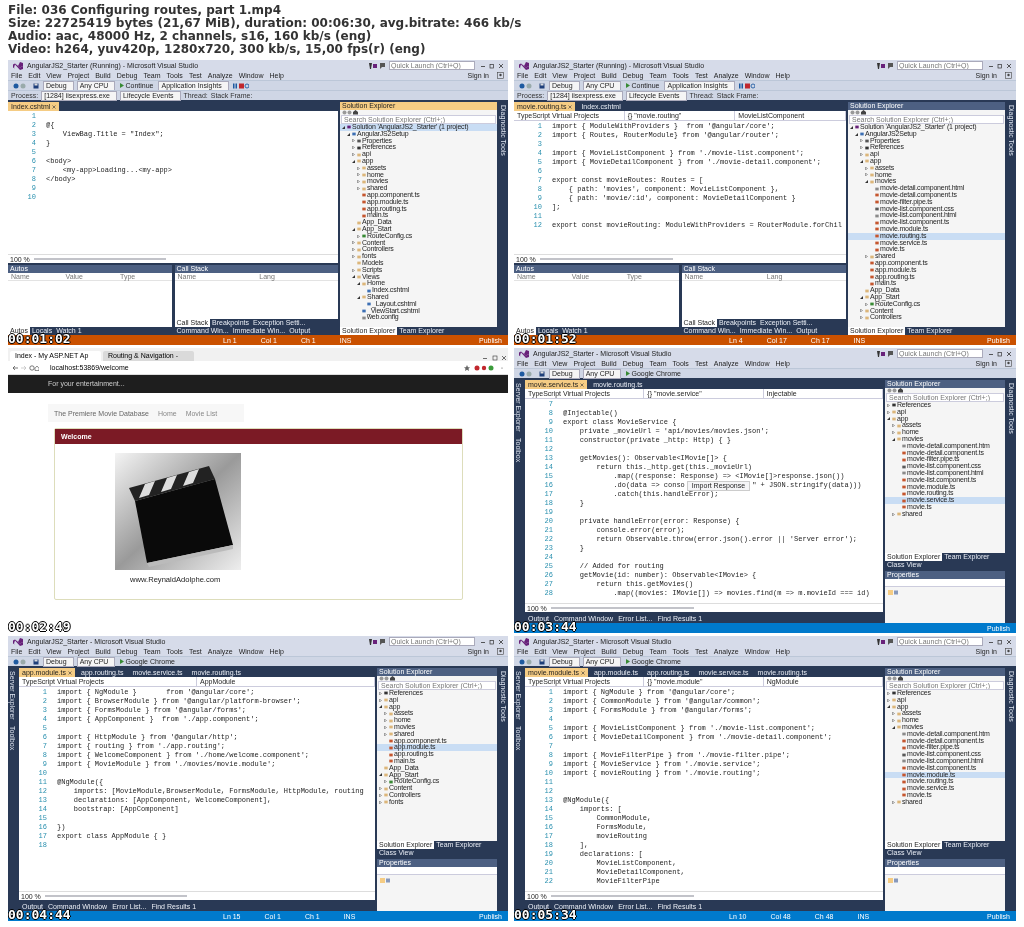 This screenshot has height=927, width=1024. Describe the element at coordinates (25, 367) in the screenshot. I see `navigation-icon` at that location.